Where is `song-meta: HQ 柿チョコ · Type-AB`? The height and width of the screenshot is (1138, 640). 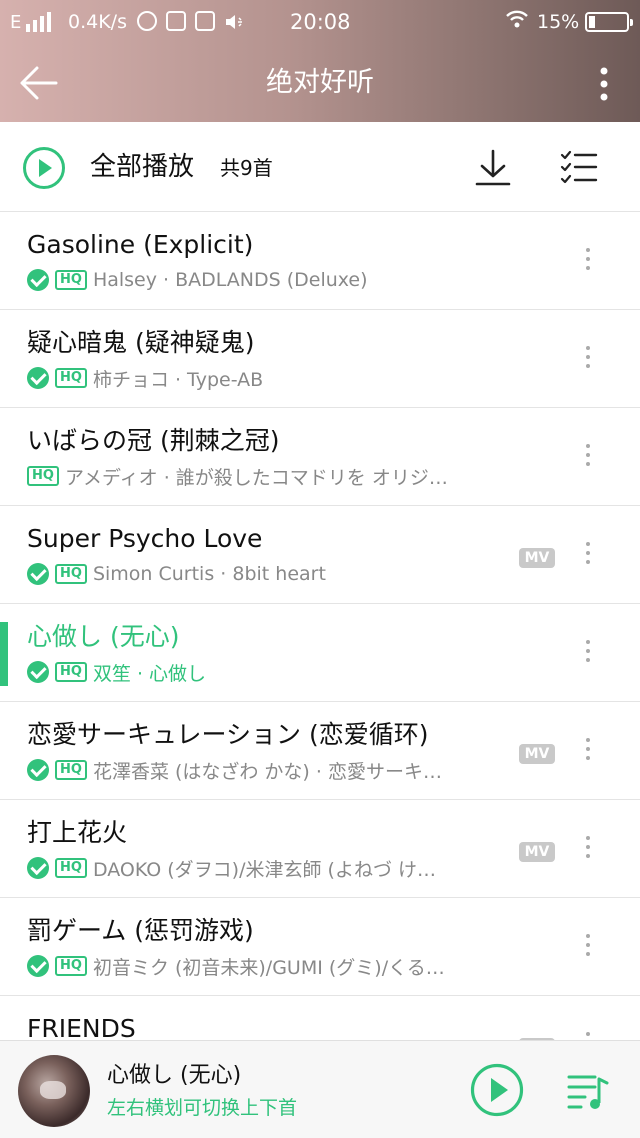 song-meta: HQ 柿チョコ · Type-AB is located at coordinates (262, 378).